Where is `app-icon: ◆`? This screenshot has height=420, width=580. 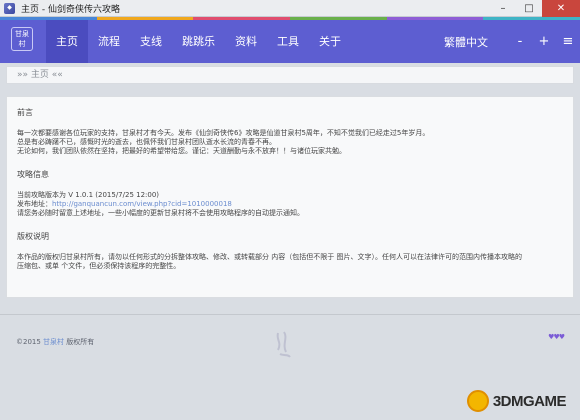 app-icon: ◆ is located at coordinates (9, 8).